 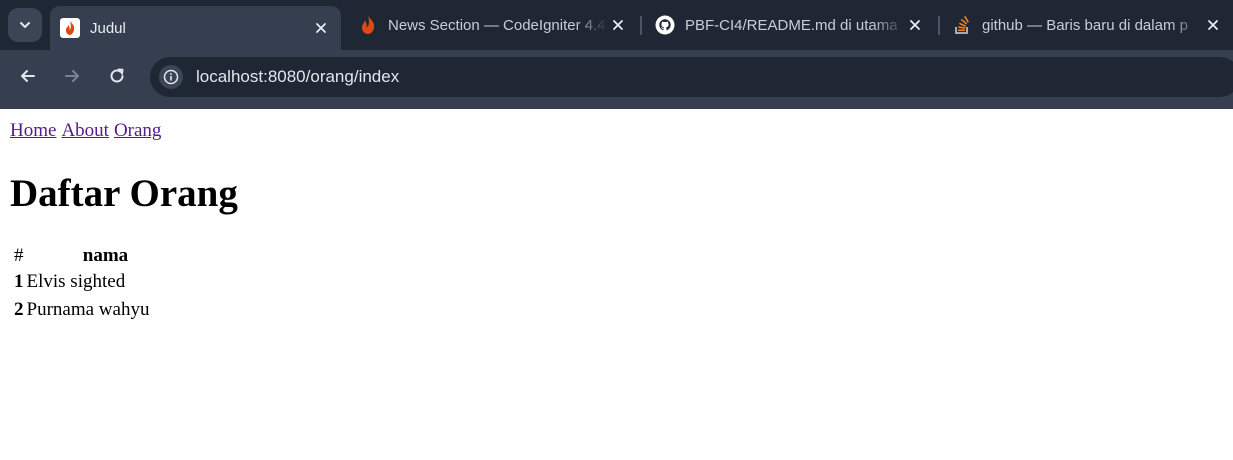 I want to click on nav-link-orang: Orang, so click(x=137, y=130).